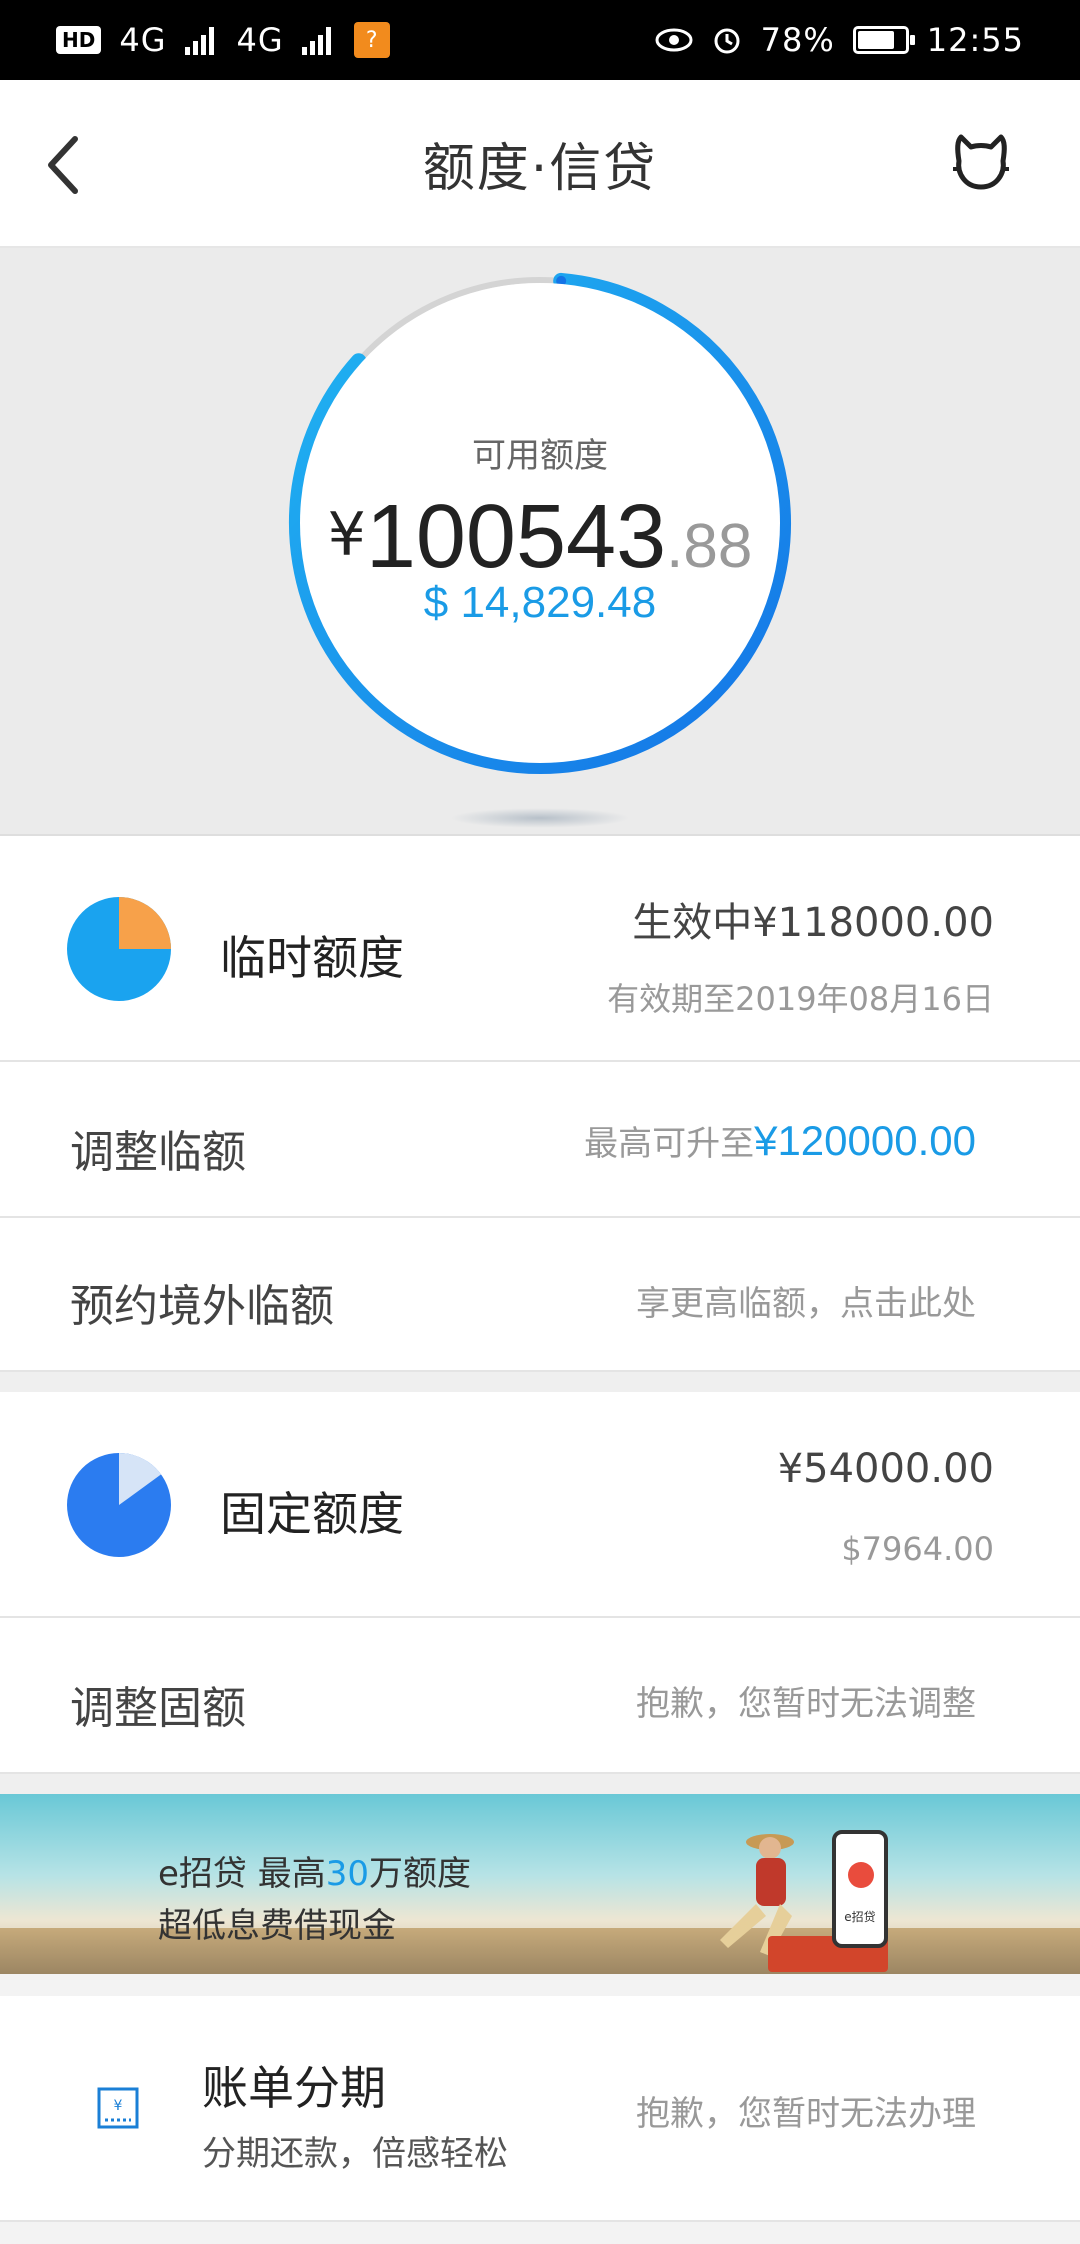  Describe the element at coordinates (540, 1140) in the screenshot. I see `adjust-temp-credit-row: 调整临额 最高可升至¥120000.00` at that location.